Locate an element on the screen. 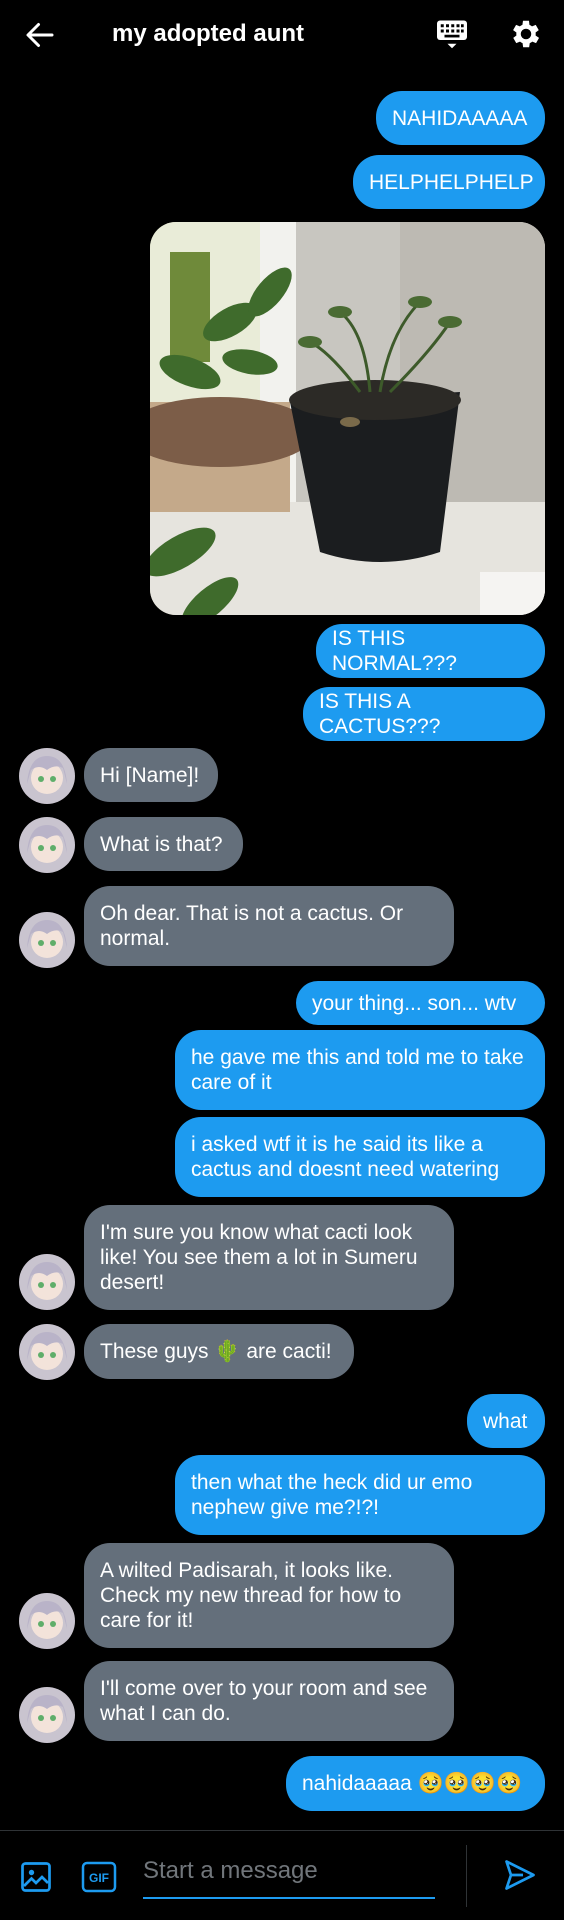 This screenshot has width=564, height=1920. gif-icon: GIF is located at coordinates (99, 1877).